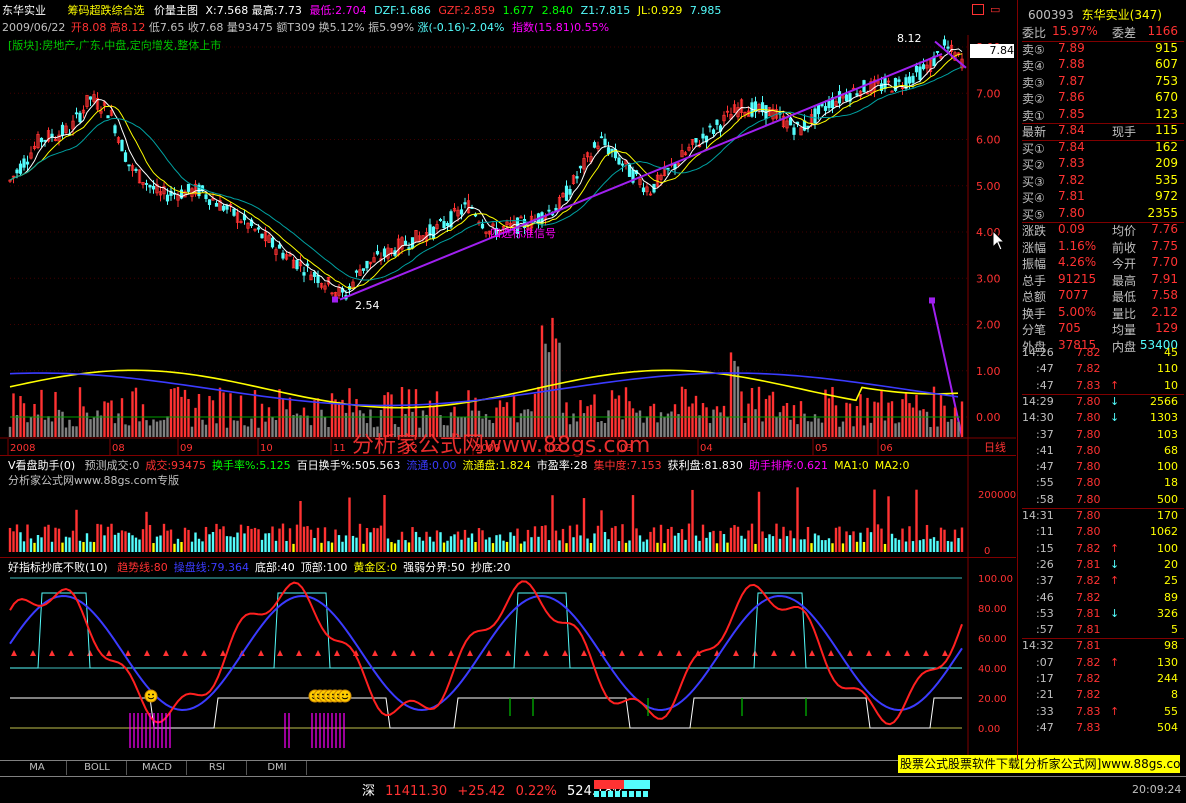 Image resolution: width=1186 pixels, height=803 pixels. Describe the element at coordinates (494, 789) in the screenshot. I see `index-summary: 深 11411.30 +25.42 0.22% 524.18亿` at that location.